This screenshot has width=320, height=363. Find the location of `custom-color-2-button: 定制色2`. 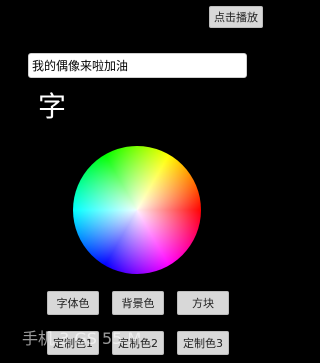

custom-color-2-button: 定制色2 is located at coordinates (138, 343).